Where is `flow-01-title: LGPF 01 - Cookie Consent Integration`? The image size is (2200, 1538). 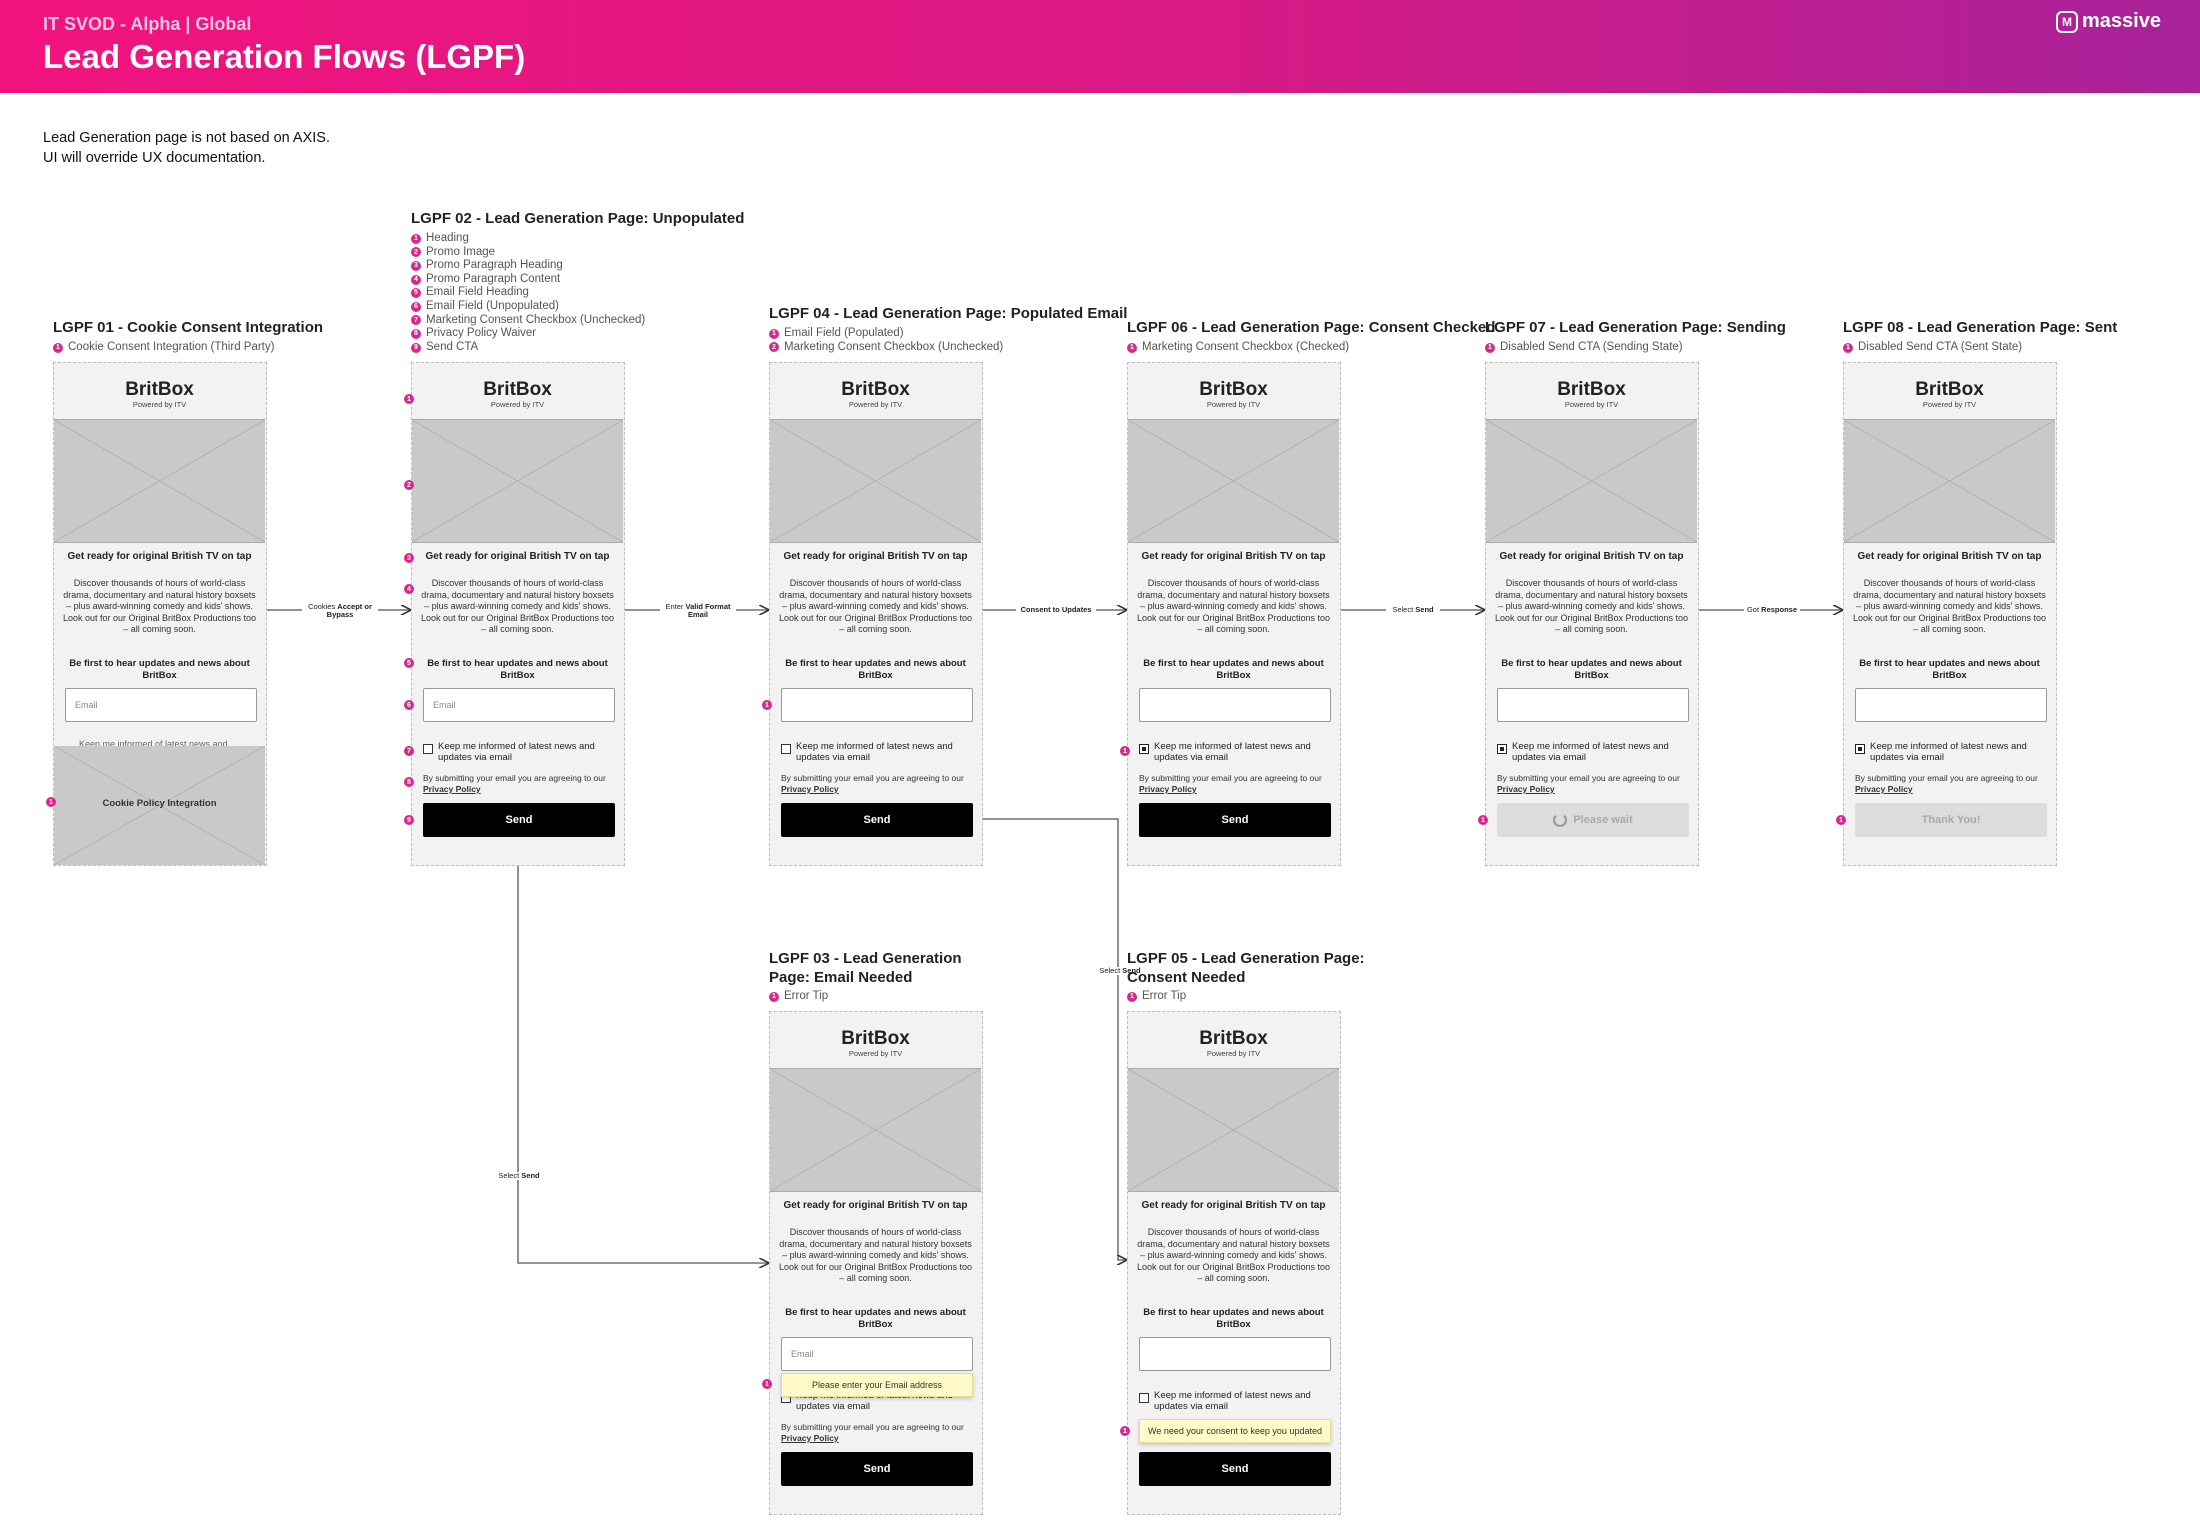
flow-01-title: LGPF 01 - Cookie Consent Integration is located at coordinates (188, 327).